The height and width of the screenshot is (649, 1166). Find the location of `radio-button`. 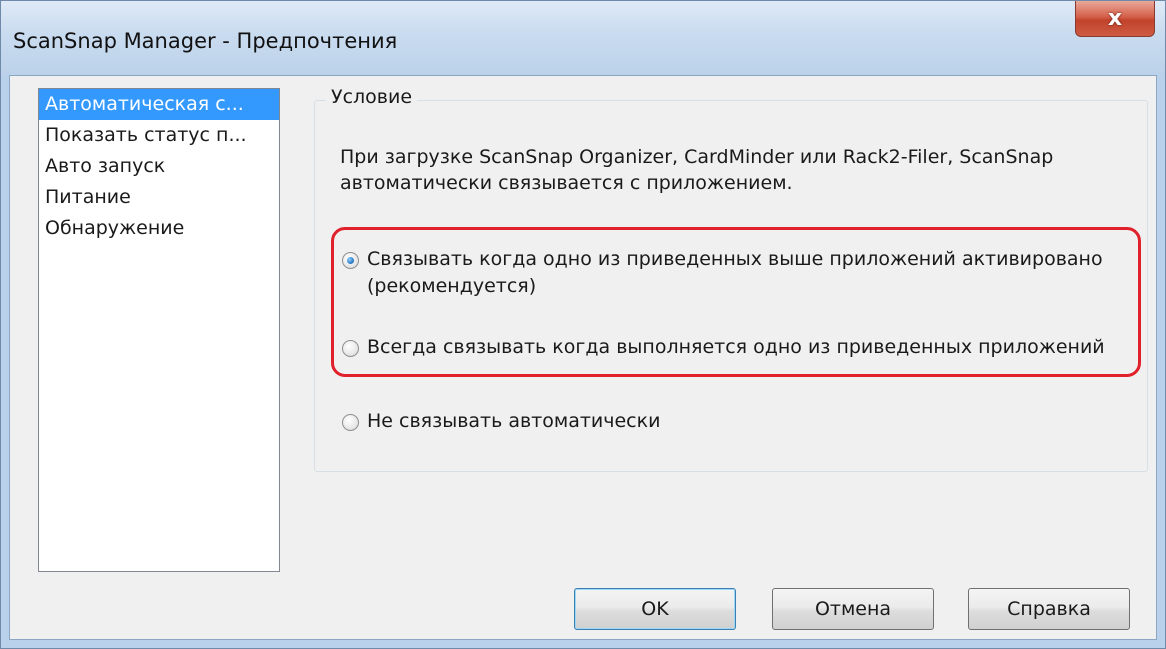

radio-button is located at coordinates (350, 422).